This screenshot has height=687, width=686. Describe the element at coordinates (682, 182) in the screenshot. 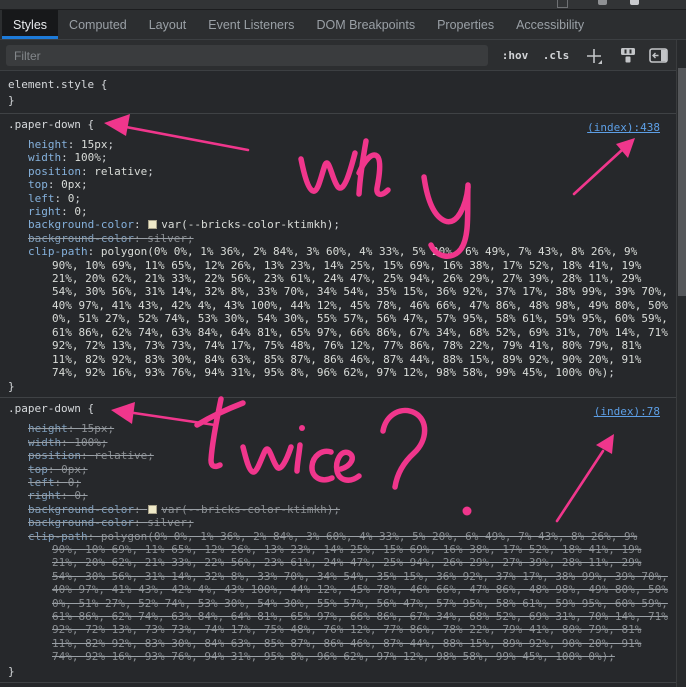

I see `scrollbar-thumb` at that location.